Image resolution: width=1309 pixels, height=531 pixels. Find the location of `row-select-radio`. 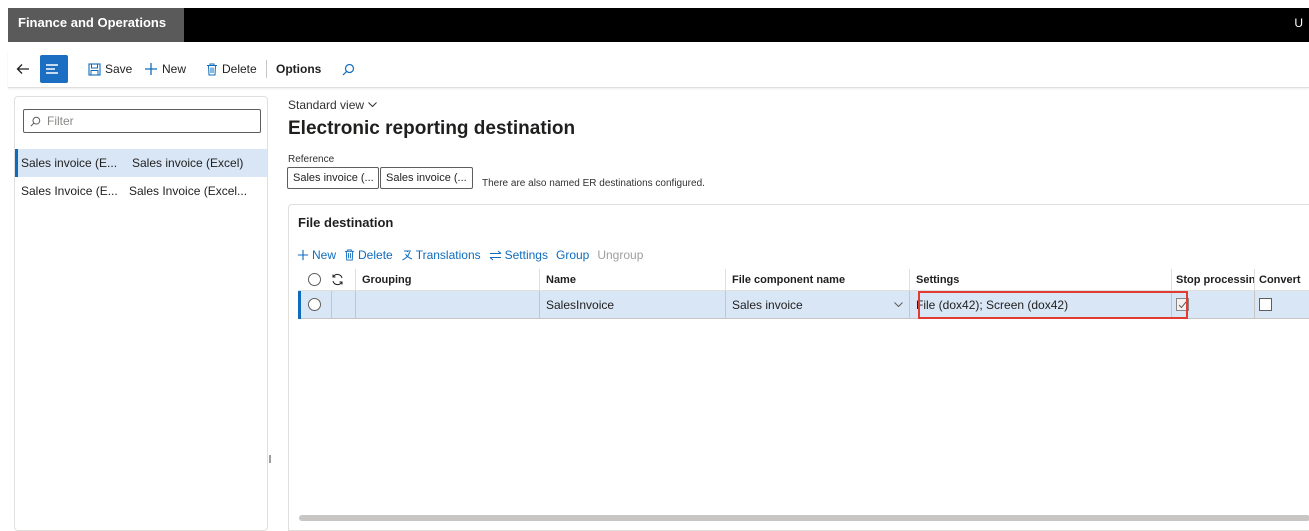

row-select-radio is located at coordinates (318, 304).